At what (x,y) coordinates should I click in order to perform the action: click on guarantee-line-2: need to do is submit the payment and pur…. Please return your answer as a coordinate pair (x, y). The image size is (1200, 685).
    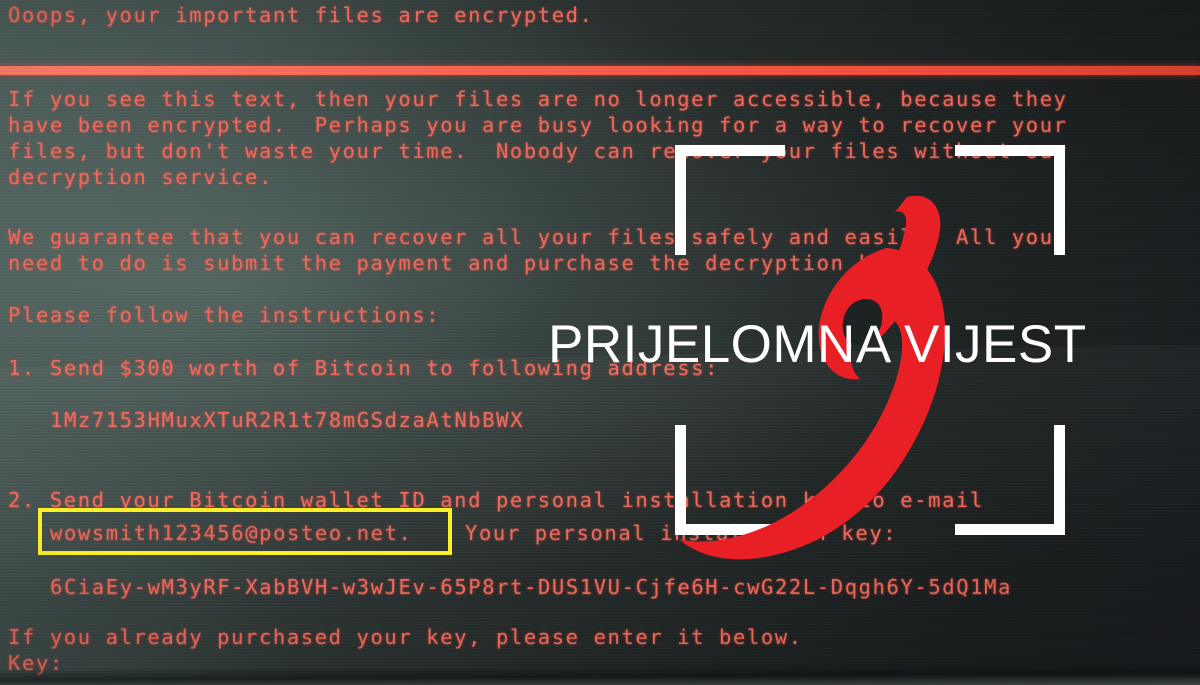
    Looking at the image, I should click on (461, 263).